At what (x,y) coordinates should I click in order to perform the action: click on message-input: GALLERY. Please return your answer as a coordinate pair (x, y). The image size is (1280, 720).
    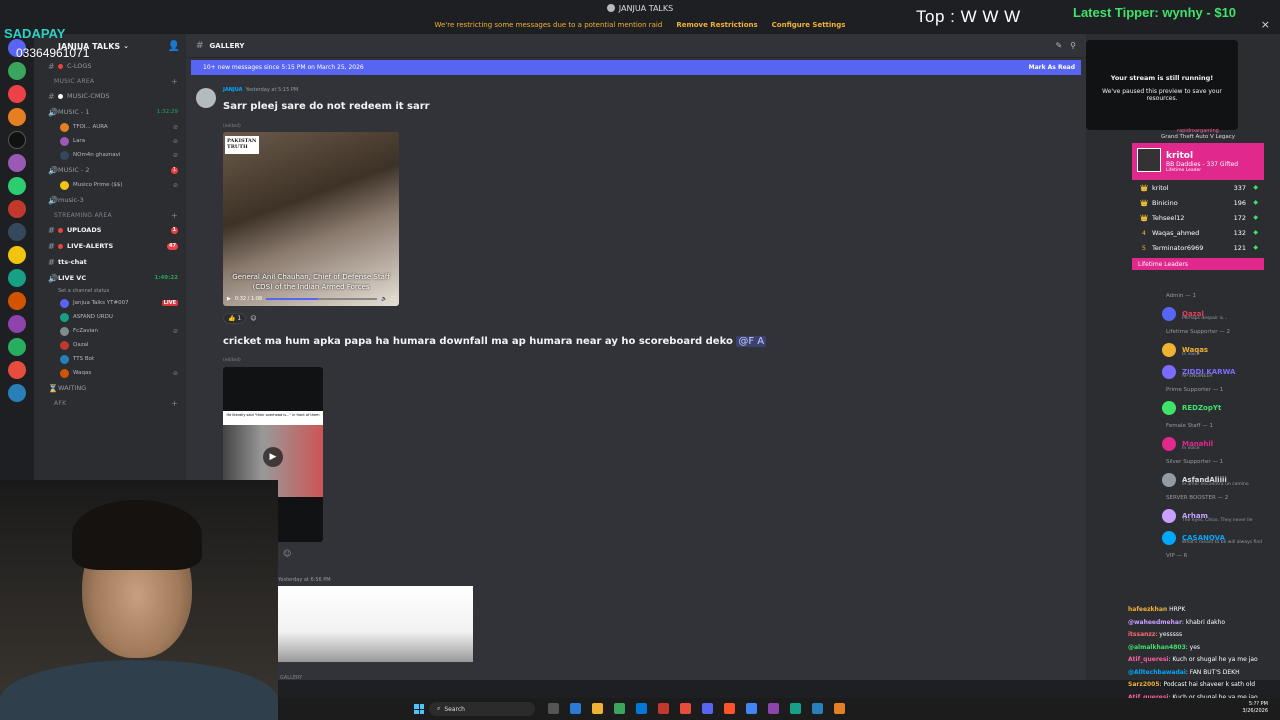
    Looking at the image, I should click on (682, 678).